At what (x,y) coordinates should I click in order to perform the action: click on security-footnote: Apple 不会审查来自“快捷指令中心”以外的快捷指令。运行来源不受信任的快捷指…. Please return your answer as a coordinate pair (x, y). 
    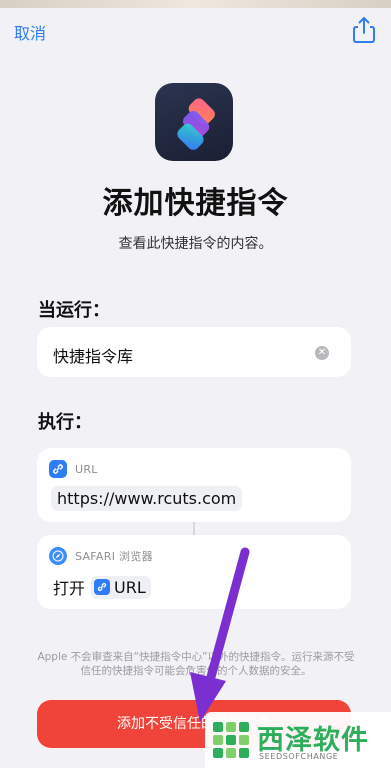
    Looking at the image, I should click on (196, 664).